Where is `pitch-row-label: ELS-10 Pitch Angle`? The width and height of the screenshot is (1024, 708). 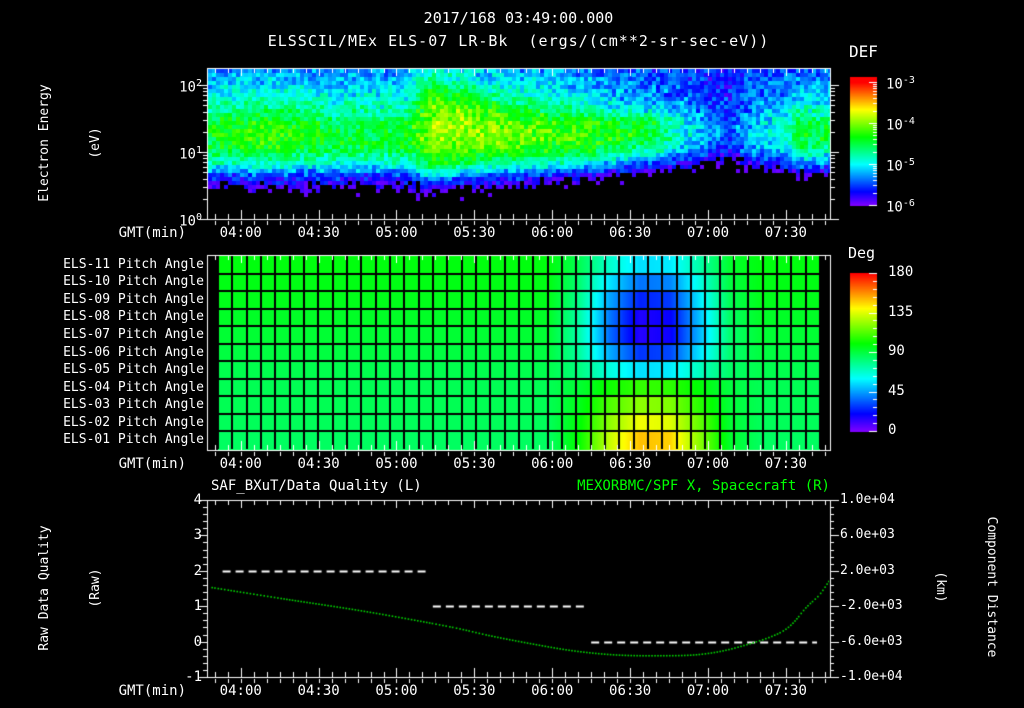 pitch-row-label: ELS-10 Pitch Angle is located at coordinates (133, 282).